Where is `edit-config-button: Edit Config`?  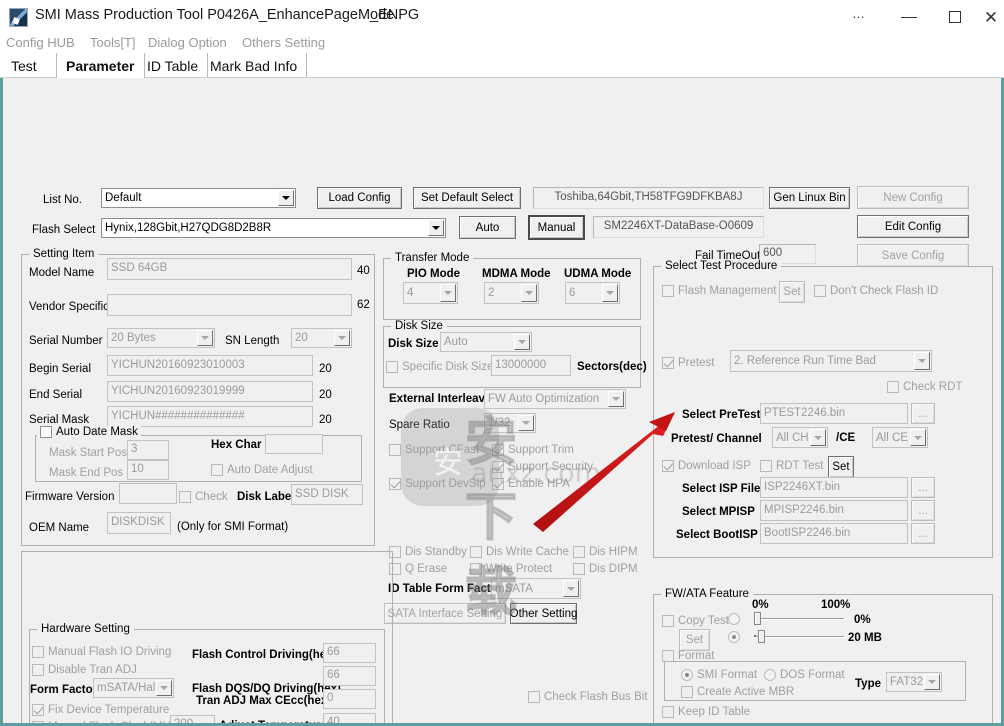 edit-config-button: Edit Config is located at coordinates (913, 226).